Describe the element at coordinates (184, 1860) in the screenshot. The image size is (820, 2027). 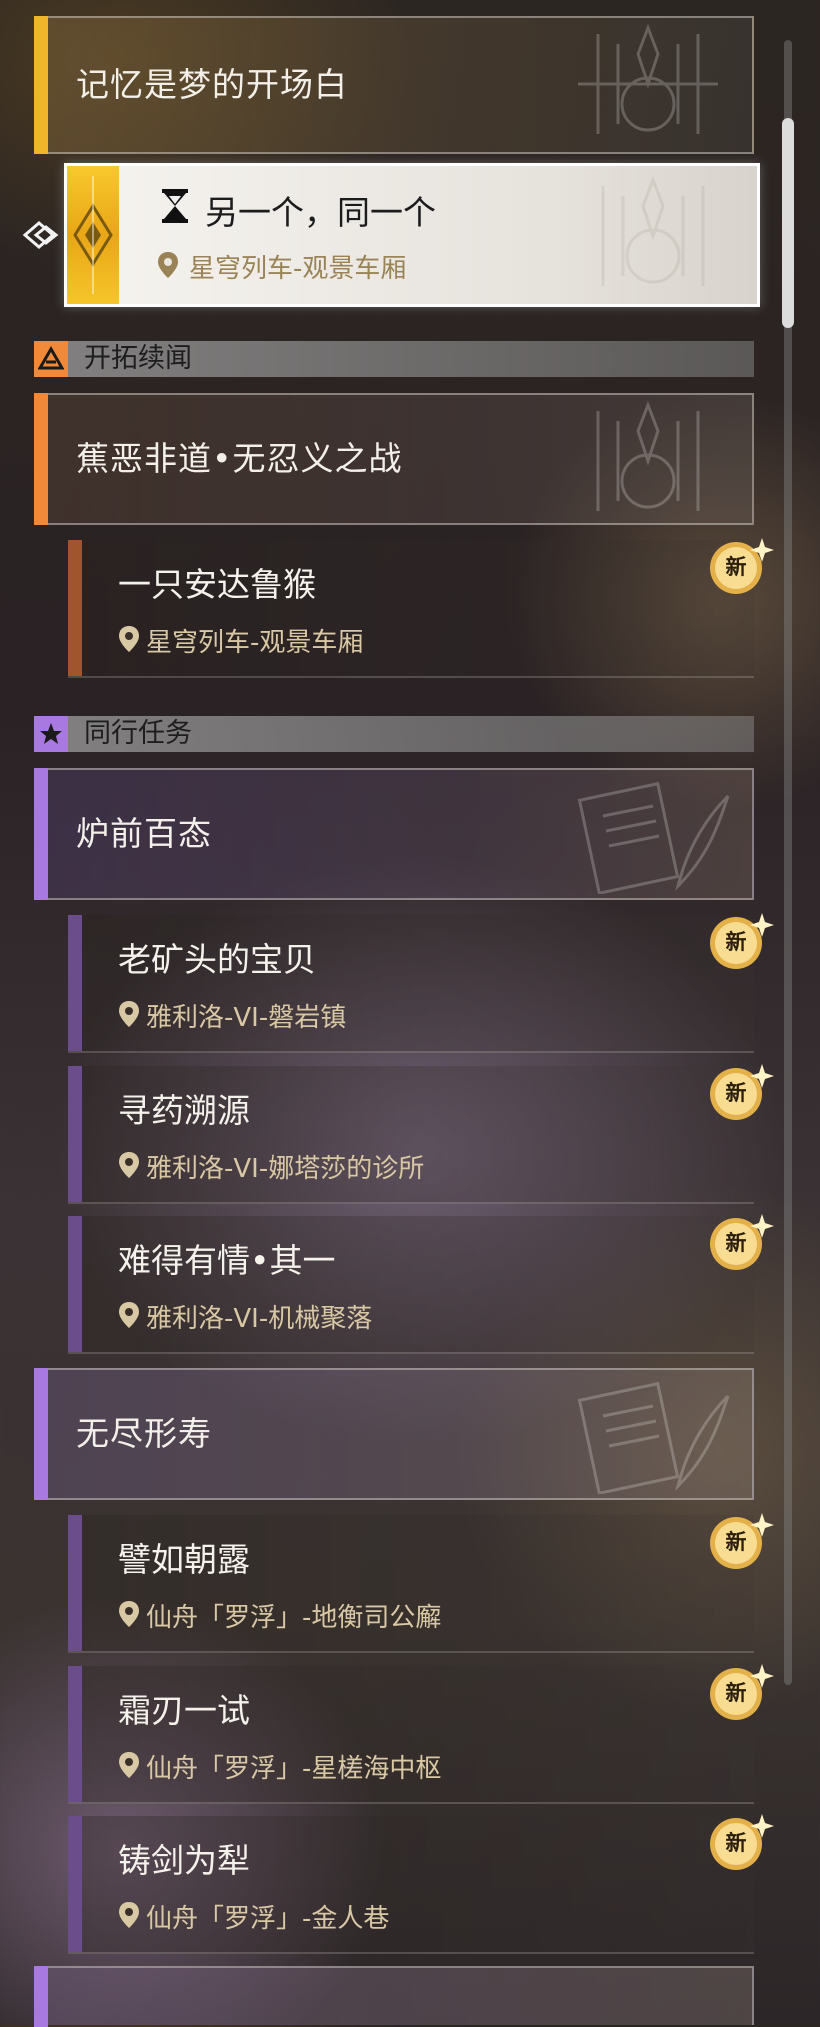
I see `quest-name: 铸剑为犁` at that location.